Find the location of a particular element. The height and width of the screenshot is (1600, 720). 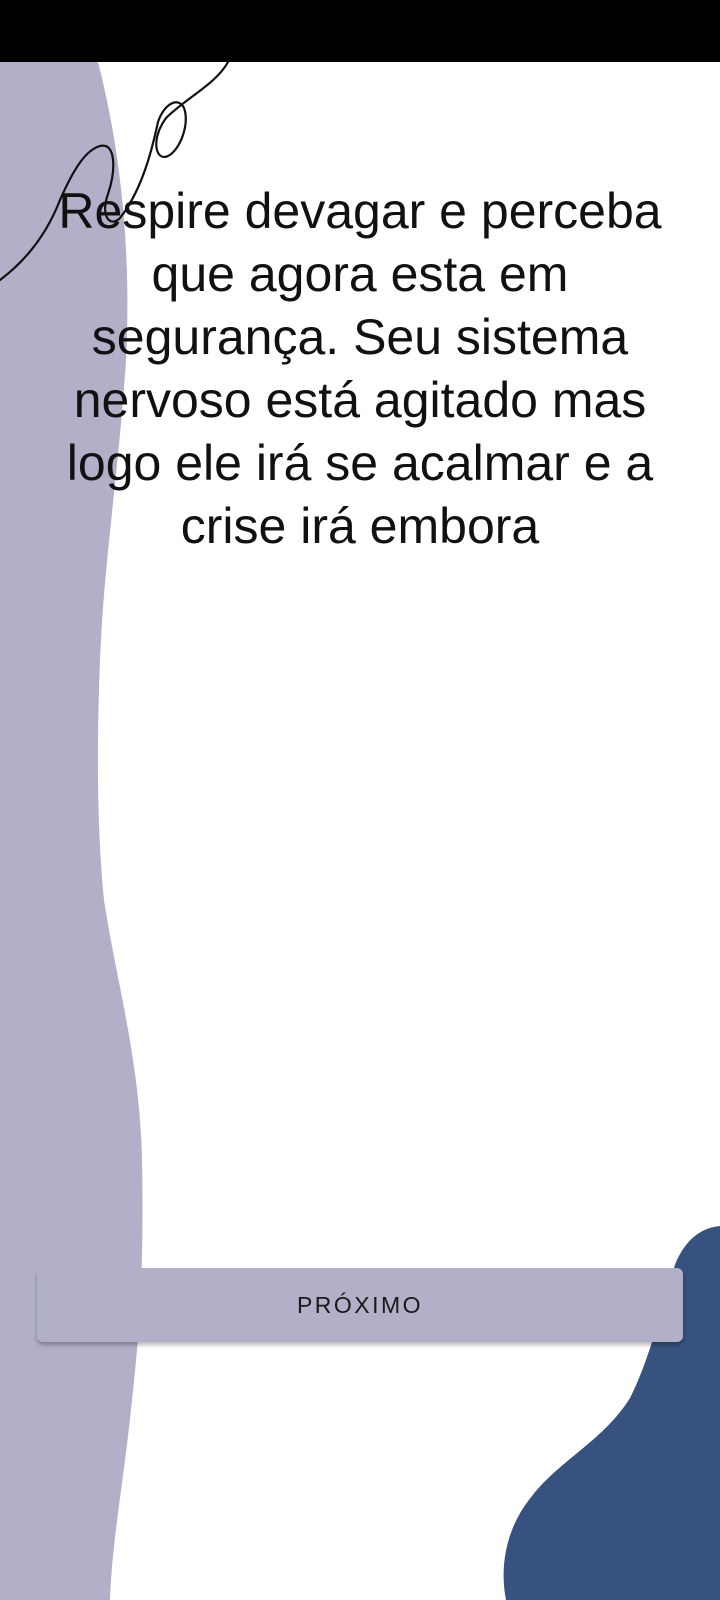

status-bar is located at coordinates (360, 31).